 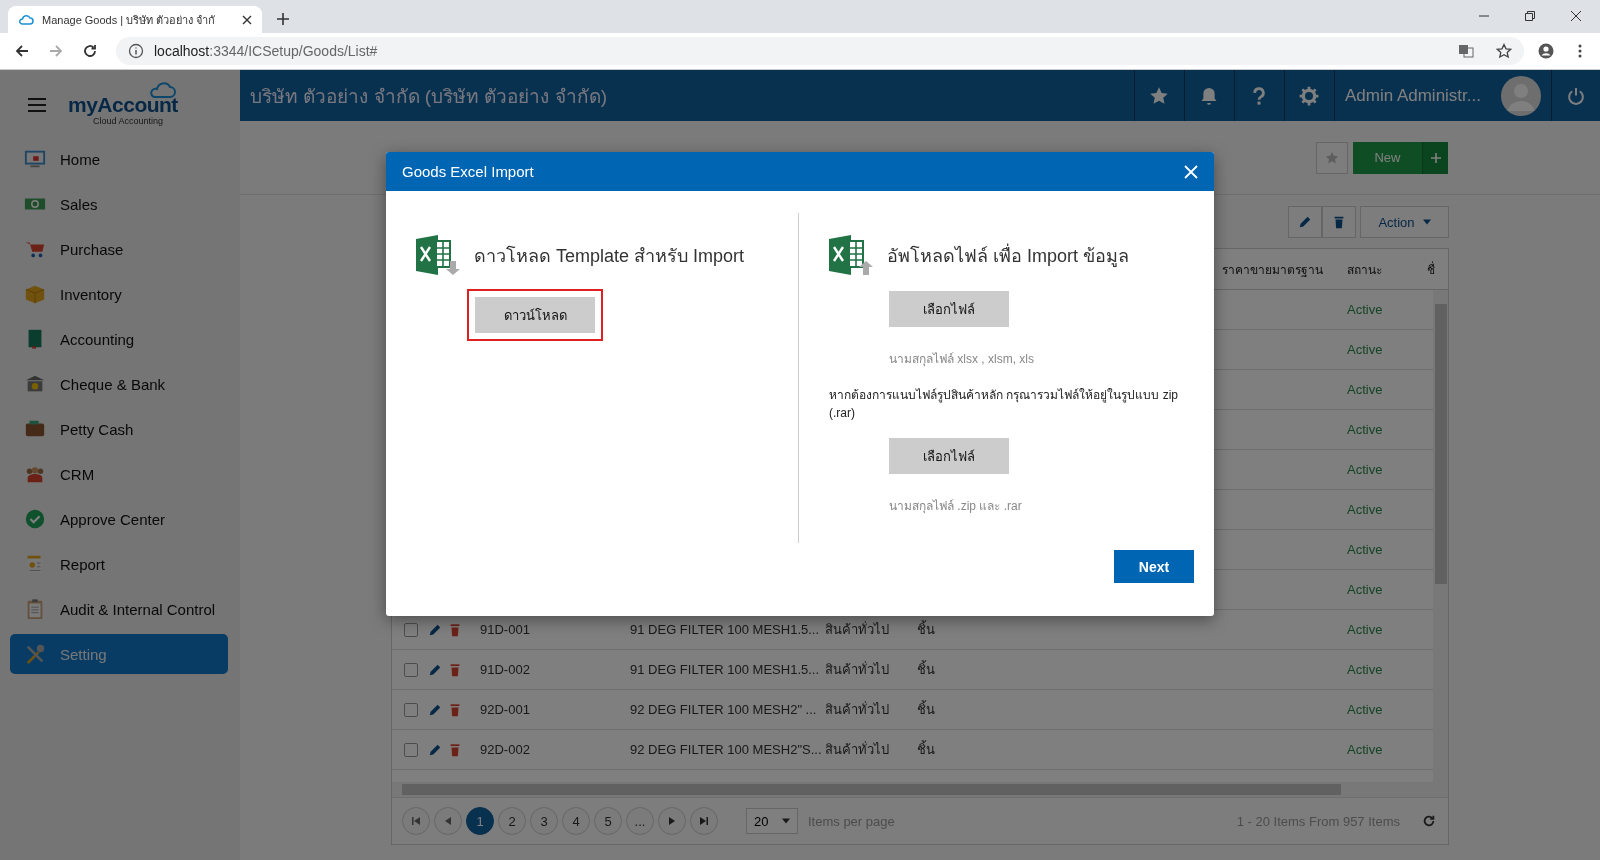 I want to click on sidebar-item: CRM, so click(x=119, y=474).